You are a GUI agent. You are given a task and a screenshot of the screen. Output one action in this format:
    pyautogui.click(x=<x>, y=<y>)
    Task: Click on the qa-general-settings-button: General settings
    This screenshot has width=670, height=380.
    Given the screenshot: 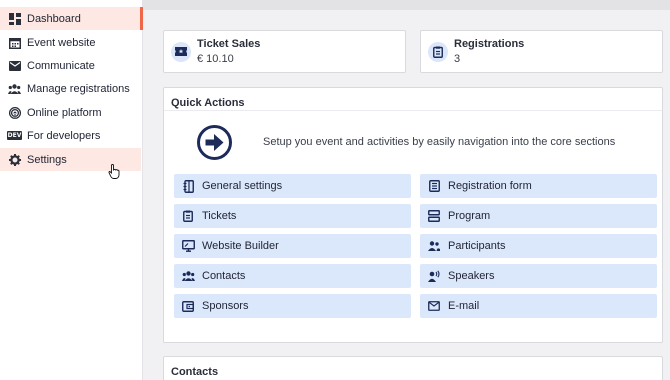 What is the action you would take?
    pyautogui.click(x=292, y=186)
    